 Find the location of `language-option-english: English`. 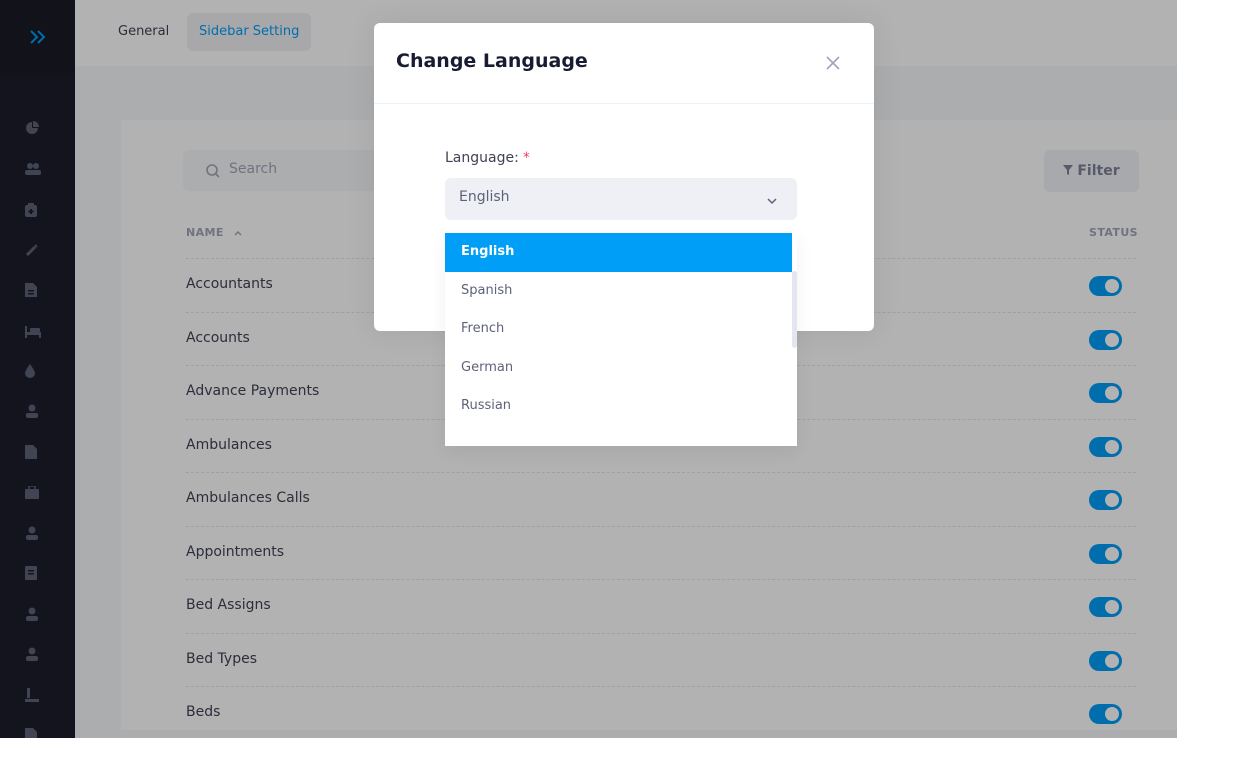

language-option-english: English is located at coordinates (618, 252).